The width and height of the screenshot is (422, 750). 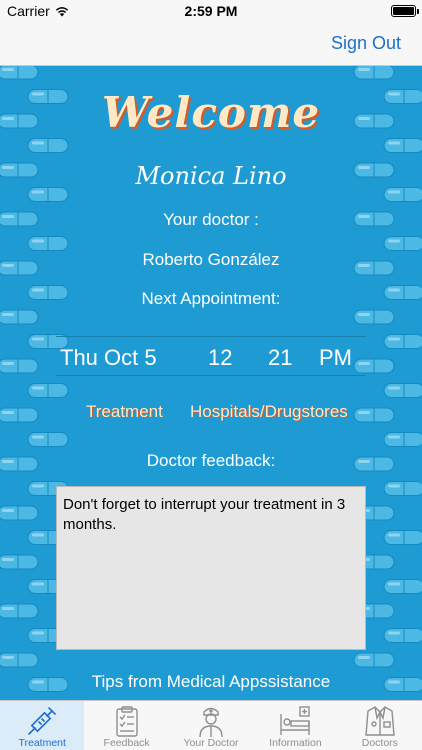 What do you see at coordinates (211, 176) in the screenshot?
I see `patient-name: Monica Lino` at bounding box center [211, 176].